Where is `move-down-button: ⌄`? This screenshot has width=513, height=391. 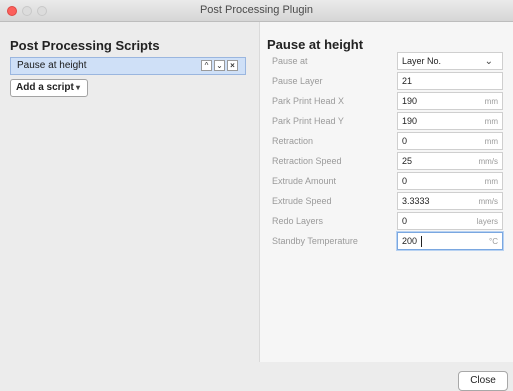 move-down-button: ⌄ is located at coordinates (219, 65).